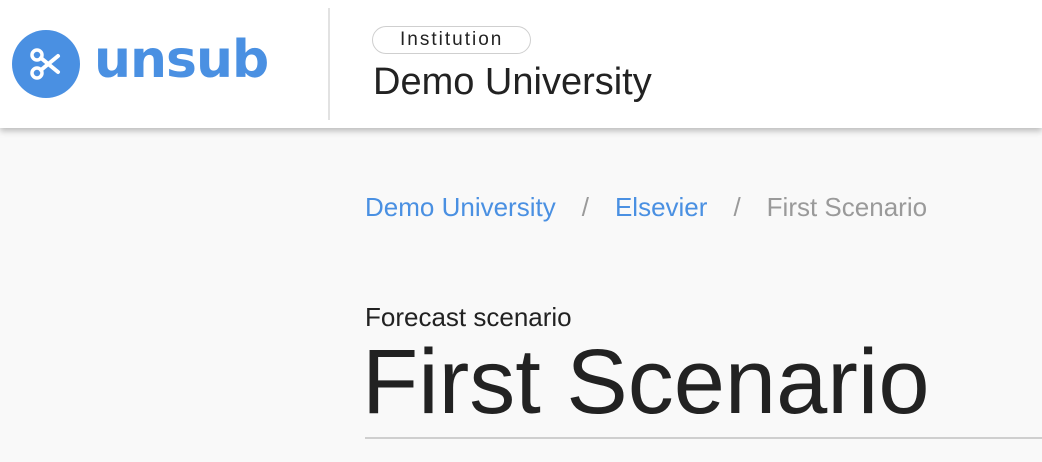 The width and height of the screenshot is (1042, 462). Describe the element at coordinates (847, 207) in the screenshot. I see `breadcrumb-current: First Scenario` at that location.